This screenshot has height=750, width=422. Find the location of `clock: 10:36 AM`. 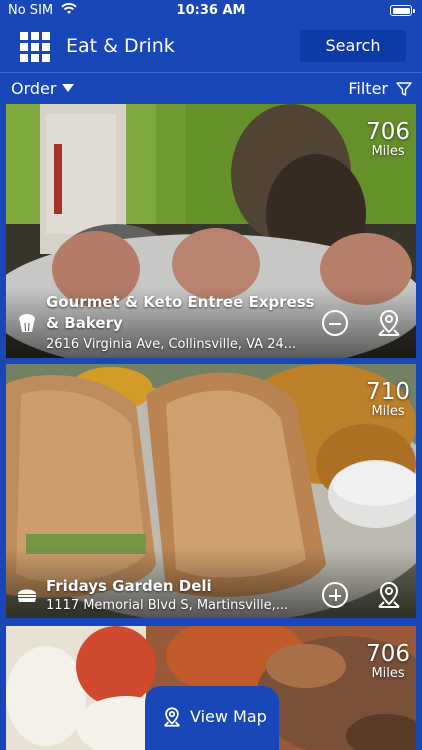

clock: 10:36 AM is located at coordinates (211, 10).